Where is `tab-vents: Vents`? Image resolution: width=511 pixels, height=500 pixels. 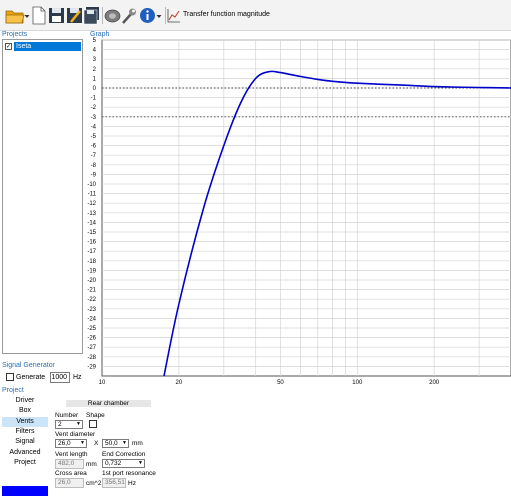
tab-vents: Vents is located at coordinates (25, 422).